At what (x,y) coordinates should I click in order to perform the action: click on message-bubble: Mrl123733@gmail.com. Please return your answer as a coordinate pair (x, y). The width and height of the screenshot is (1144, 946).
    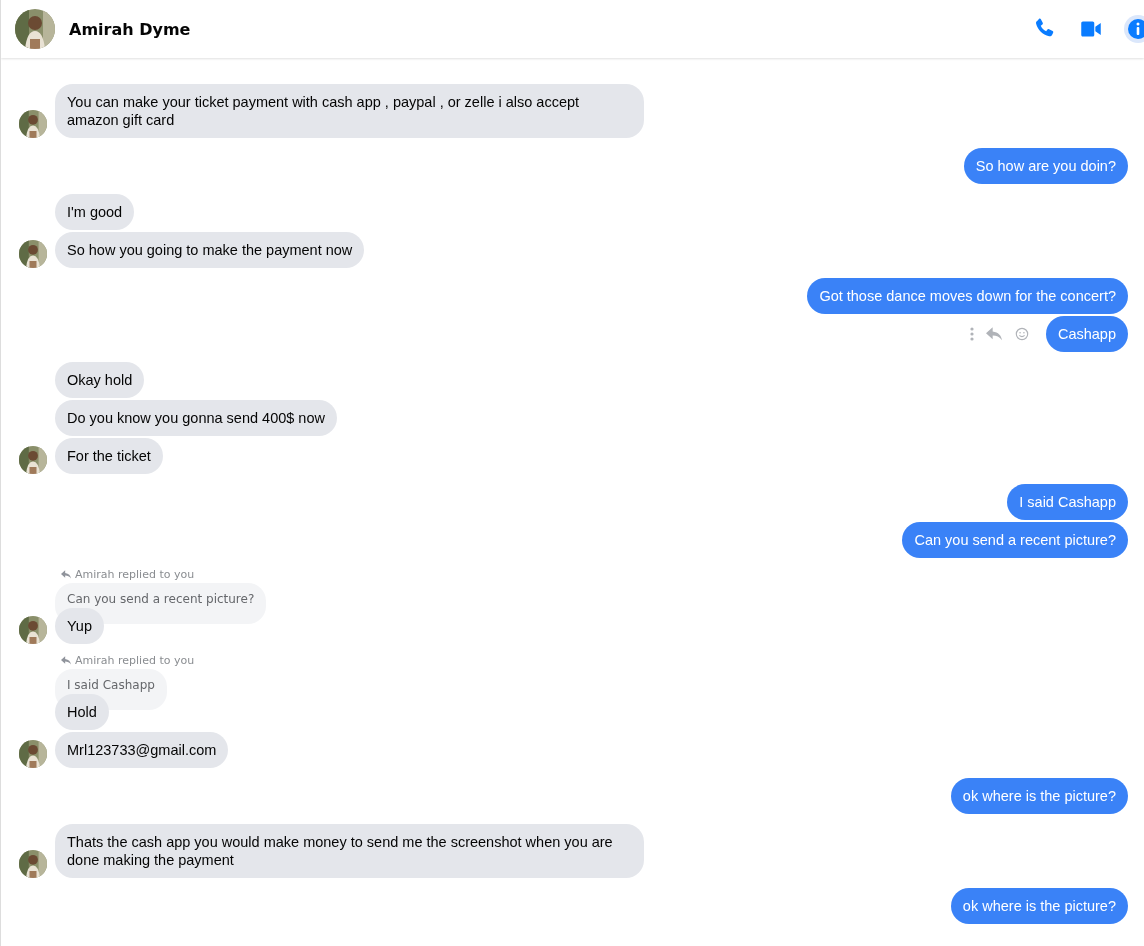
    Looking at the image, I should click on (142, 750).